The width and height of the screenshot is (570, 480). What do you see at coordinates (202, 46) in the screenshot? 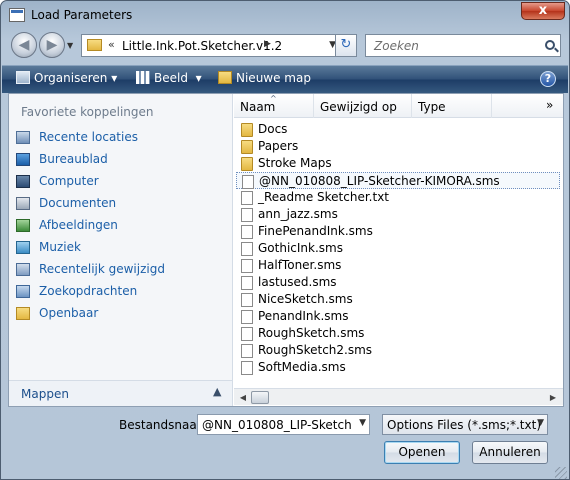
I see `breadcrumb-current-folder: Little.Ink.Pot.Sketcher.v1.2` at bounding box center [202, 46].